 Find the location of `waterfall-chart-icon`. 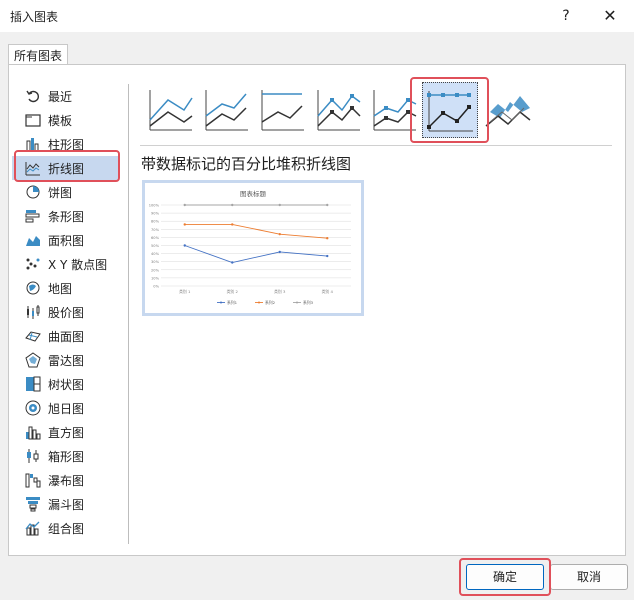

waterfall-chart-icon is located at coordinates (33, 480).